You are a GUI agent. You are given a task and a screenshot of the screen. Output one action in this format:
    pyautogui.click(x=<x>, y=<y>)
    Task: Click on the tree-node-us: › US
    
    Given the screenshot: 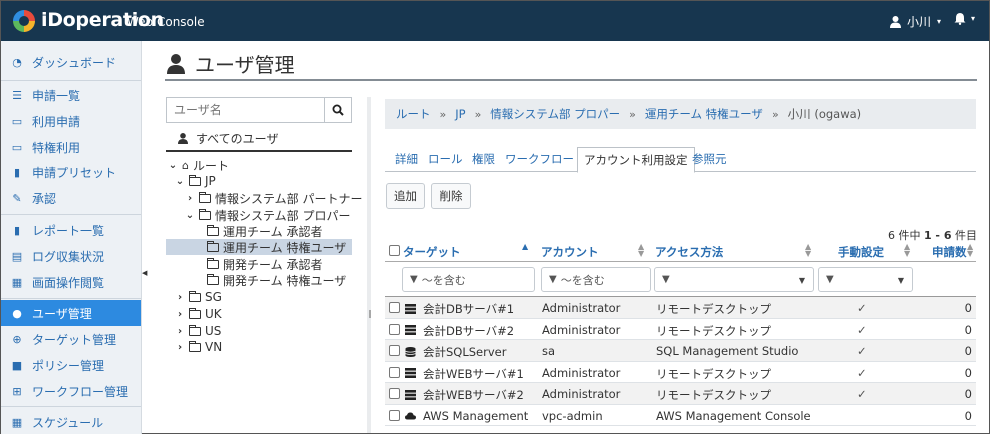 What is the action you would take?
    pyautogui.click(x=198, y=331)
    